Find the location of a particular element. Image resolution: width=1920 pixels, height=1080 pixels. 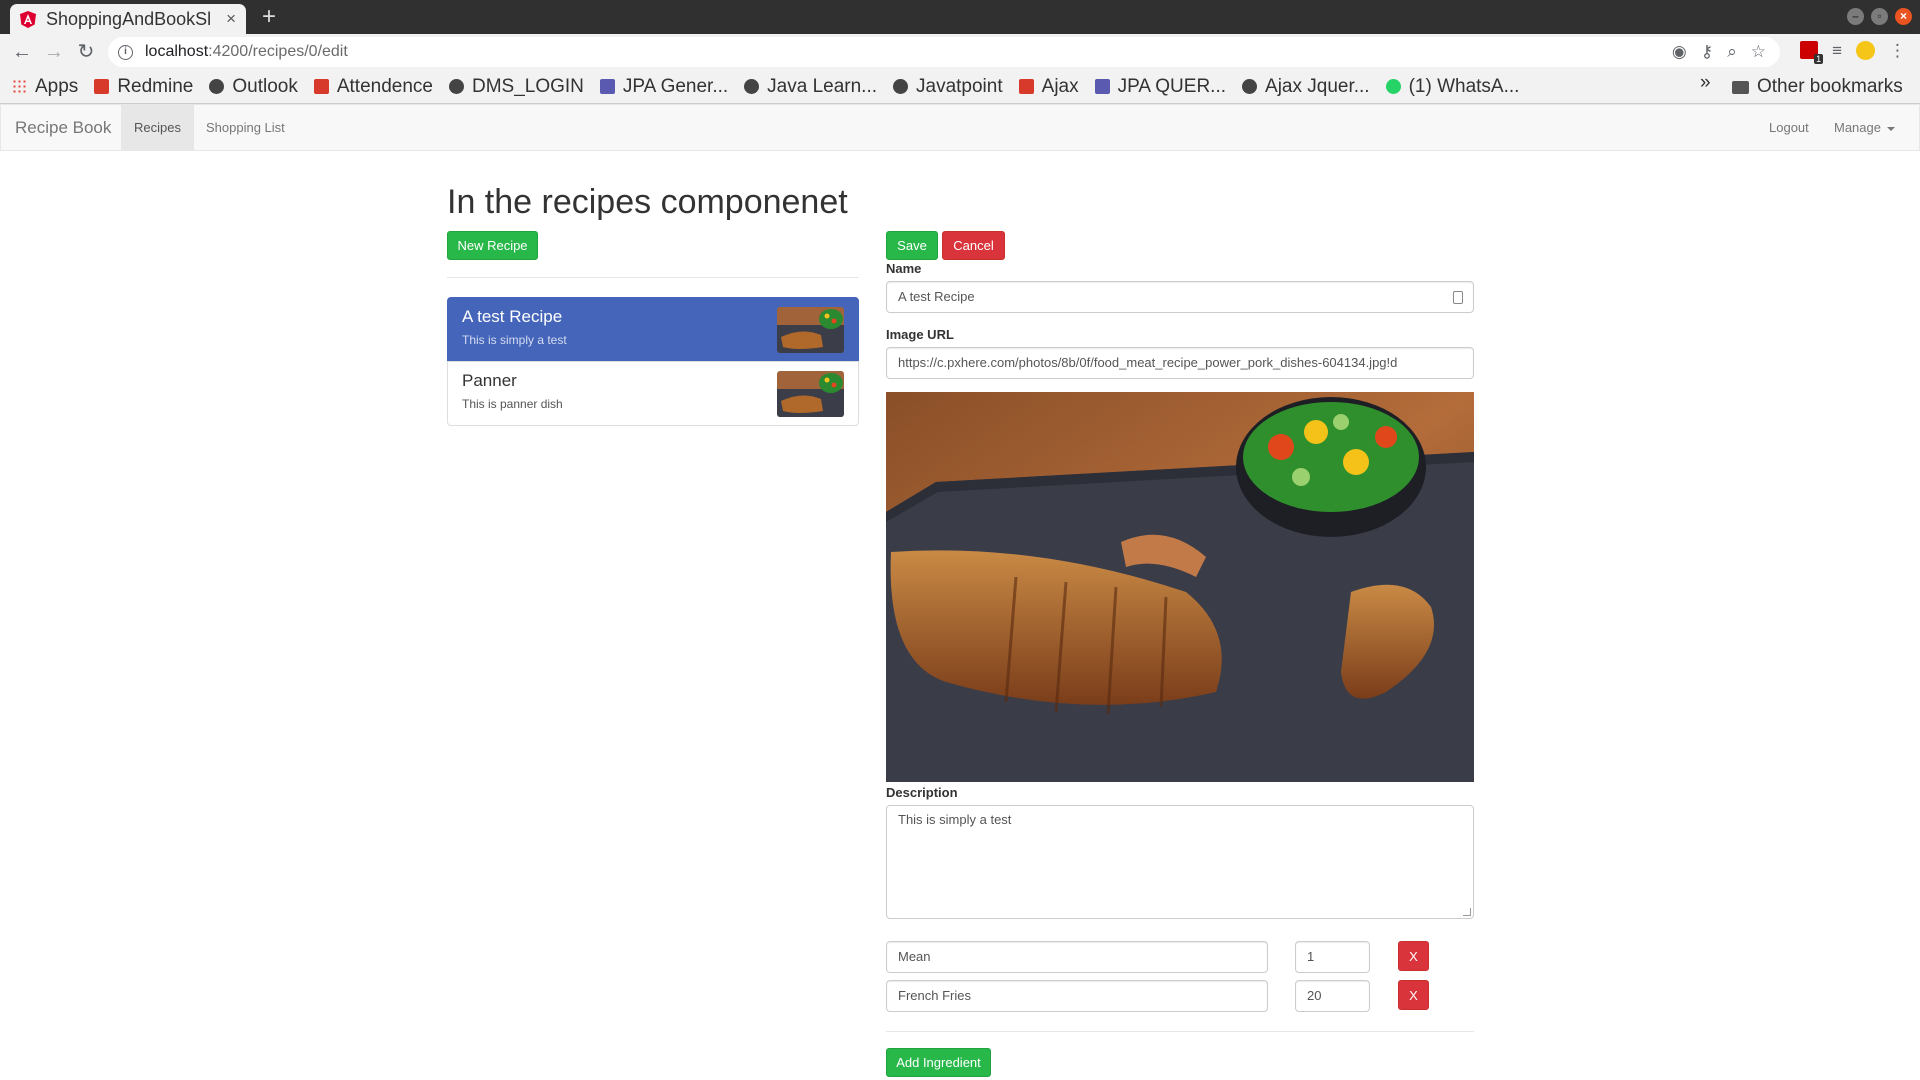

new-tab-button: + is located at coordinates (269, 17).